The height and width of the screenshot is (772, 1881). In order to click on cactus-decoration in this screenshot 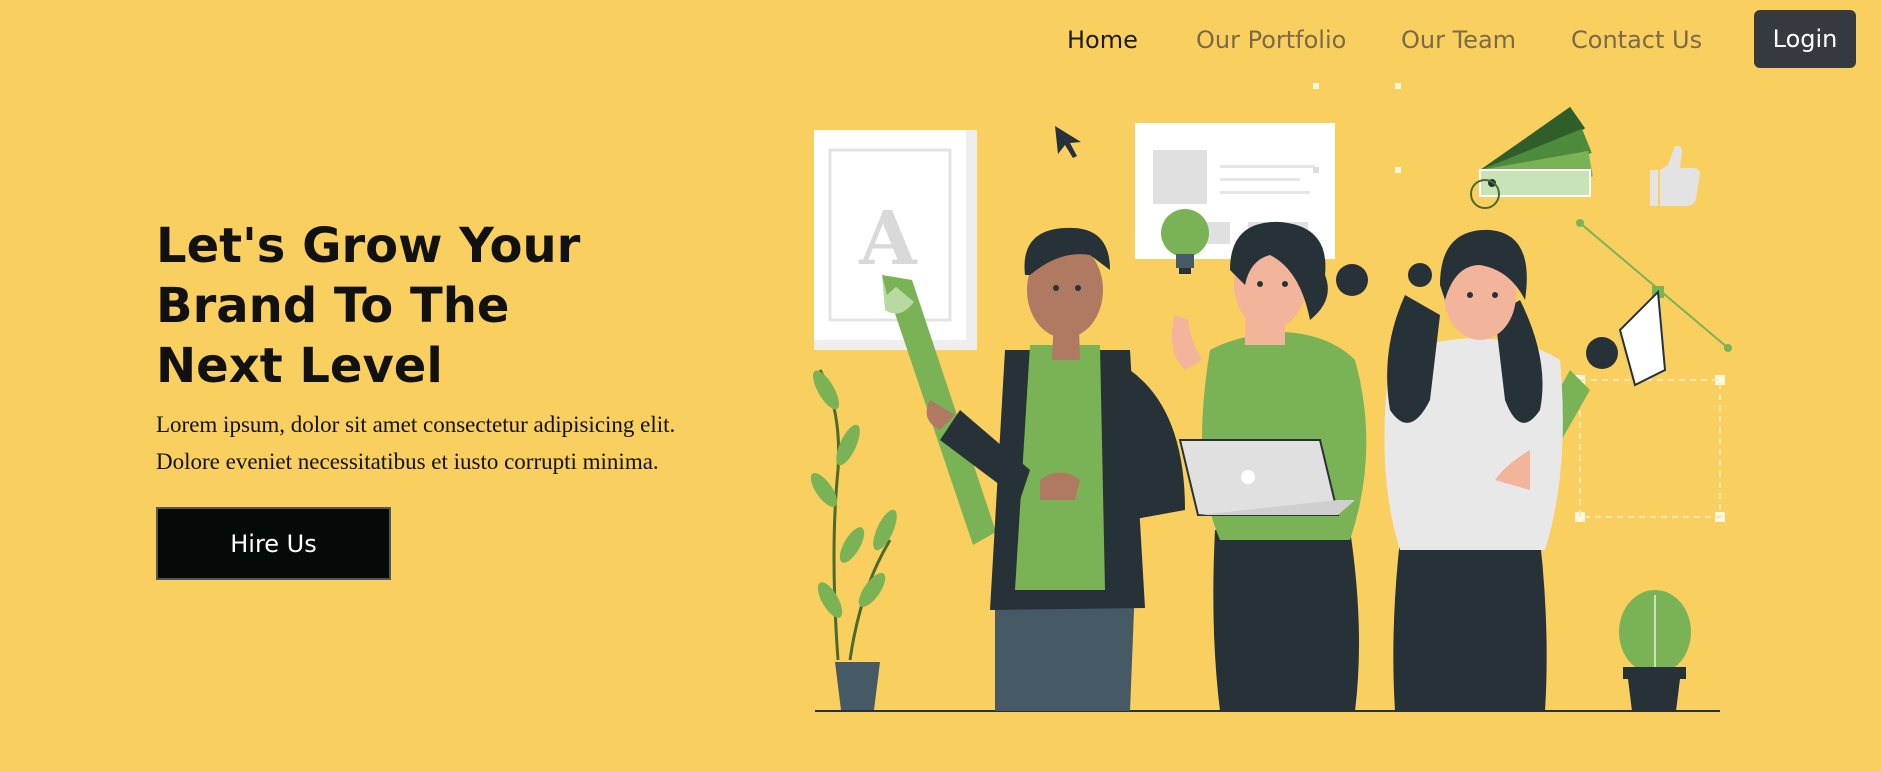, I will do `click(1655, 650)`.